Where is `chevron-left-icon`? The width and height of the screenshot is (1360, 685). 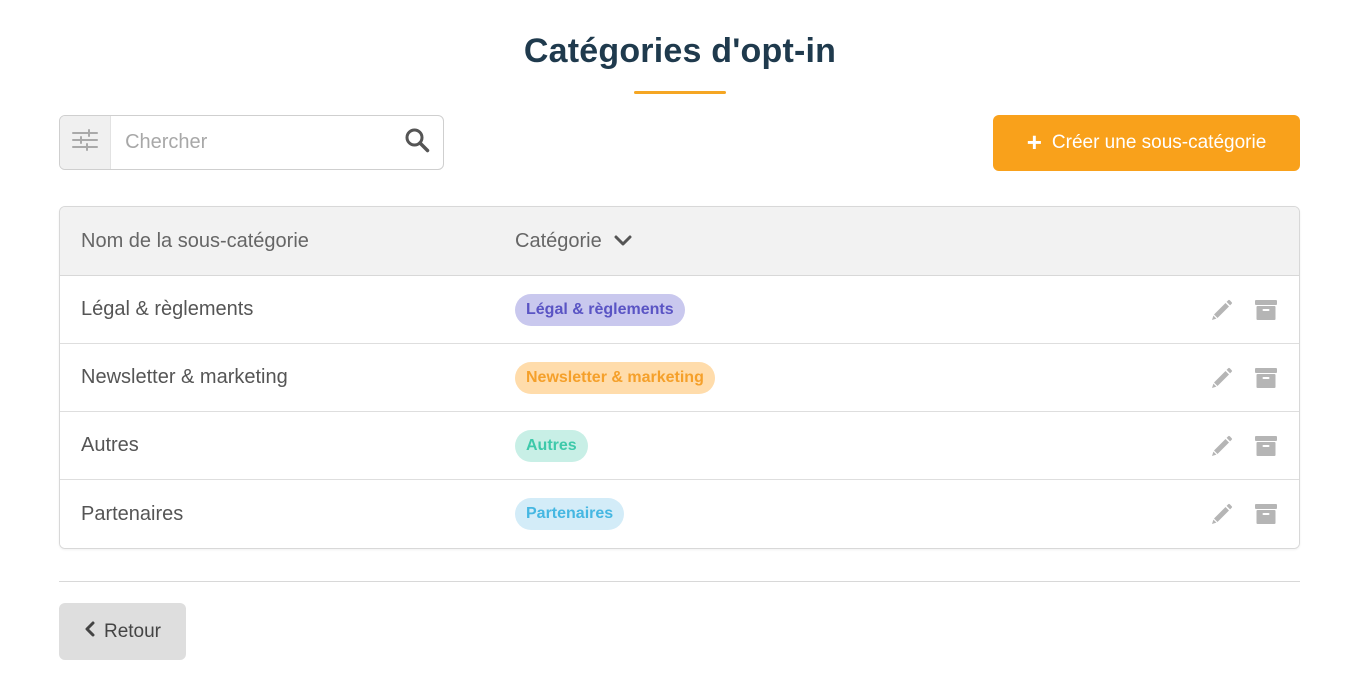
chevron-left-icon is located at coordinates (90, 632).